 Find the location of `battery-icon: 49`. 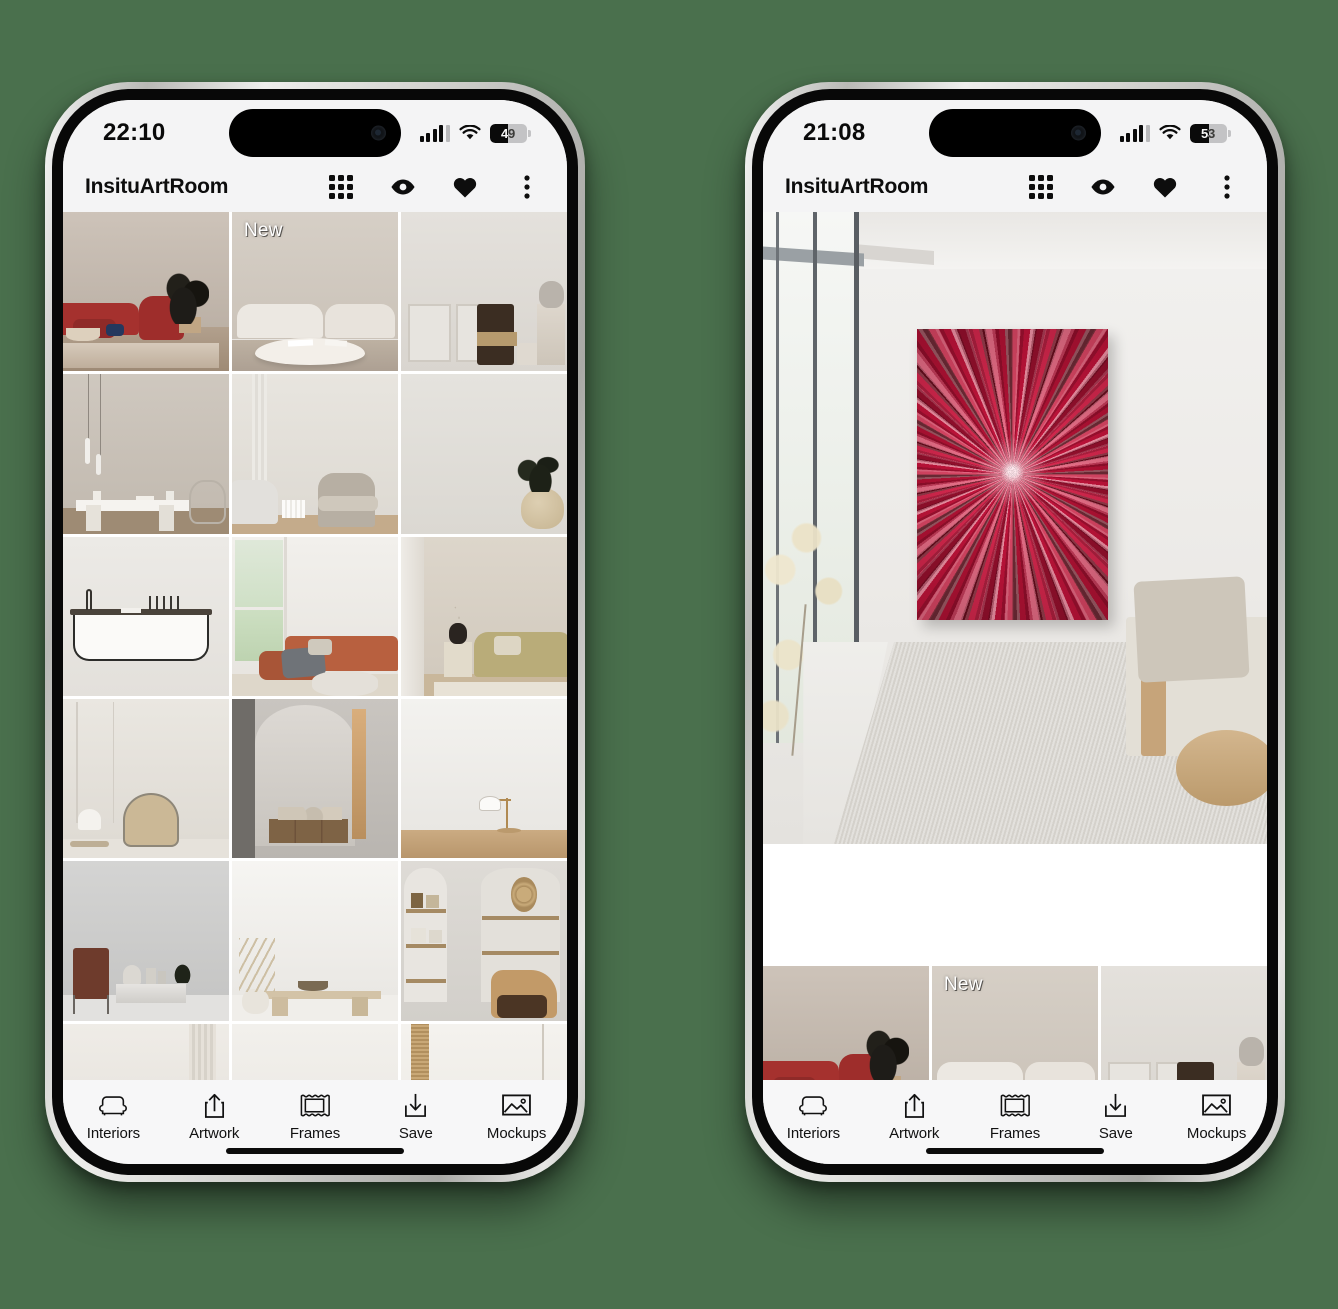

battery-icon: 49 is located at coordinates (510, 133).